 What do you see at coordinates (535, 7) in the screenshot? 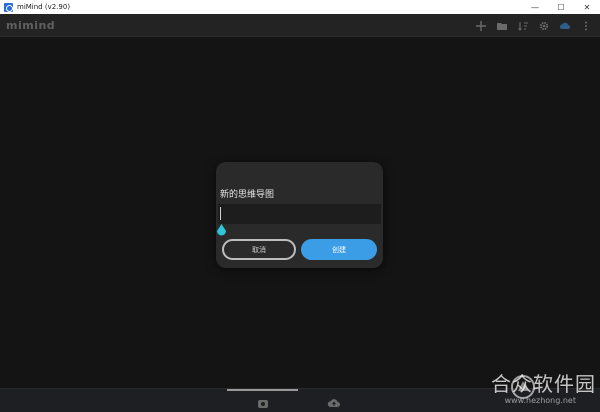
I see `minimize-button: —` at bounding box center [535, 7].